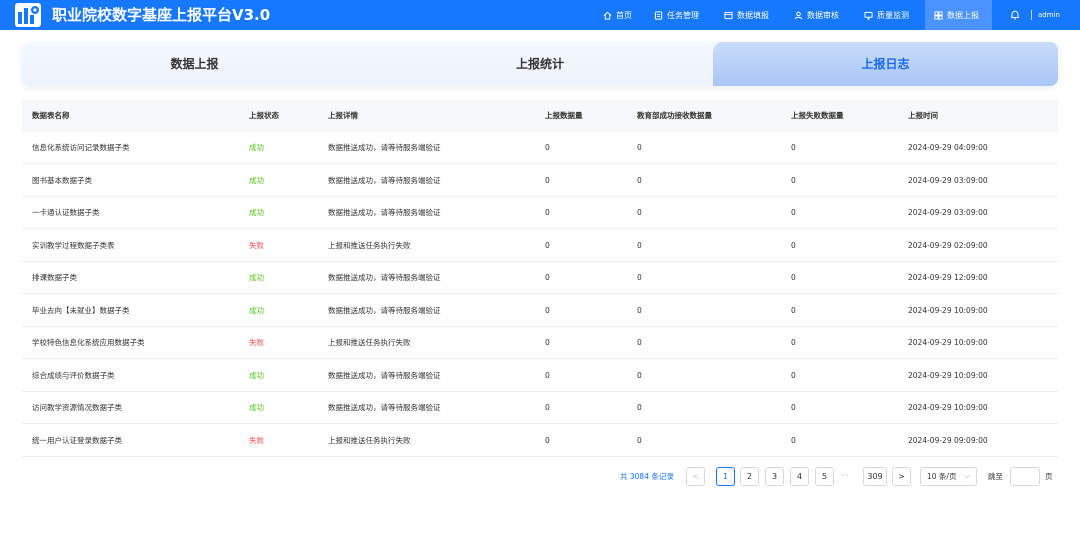  I want to click on column-header-failed-count: 上报失败数据量, so click(817, 115).